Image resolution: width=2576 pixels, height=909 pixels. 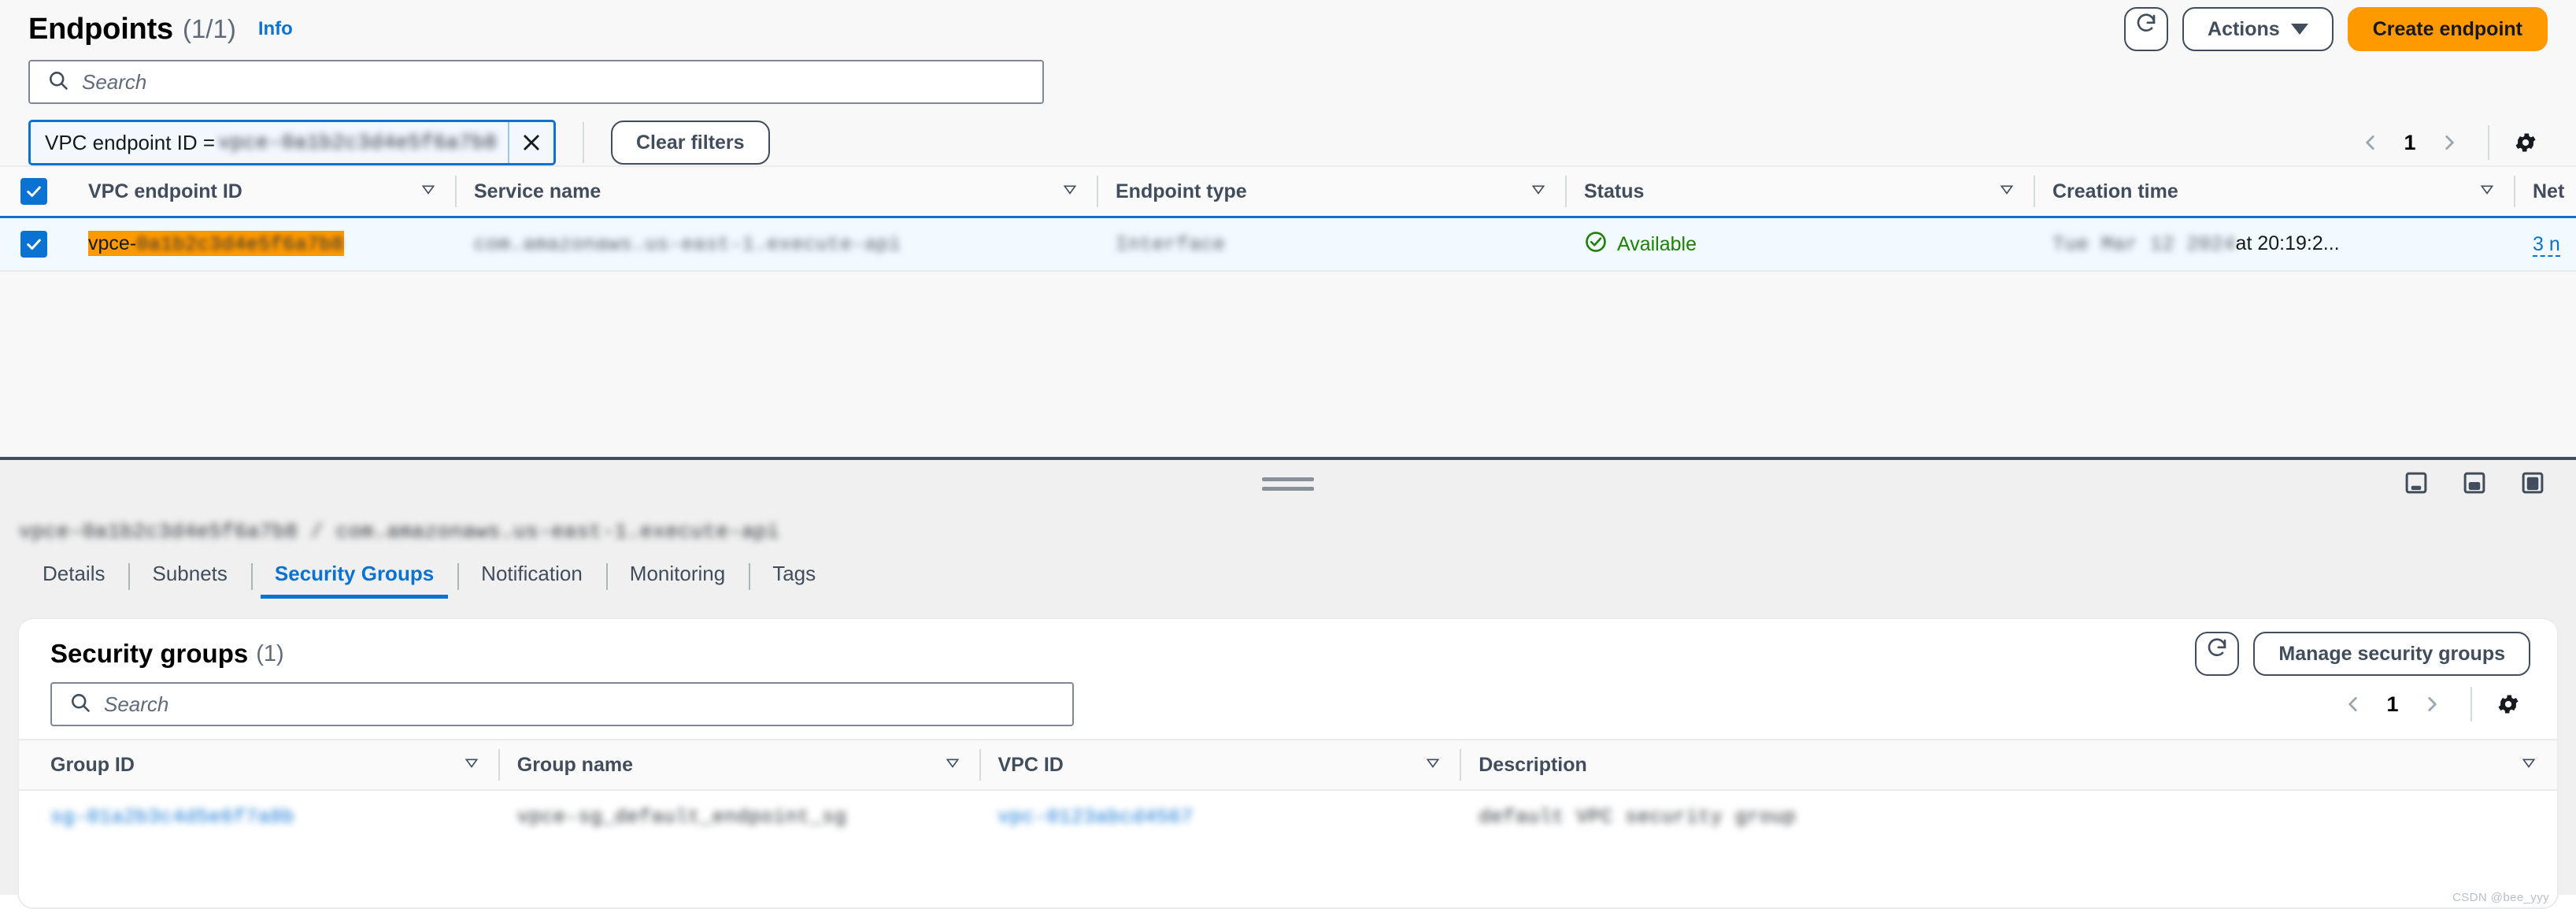 What do you see at coordinates (2258, 29) in the screenshot?
I see `actions-button: Actions` at bounding box center [2258, 29].